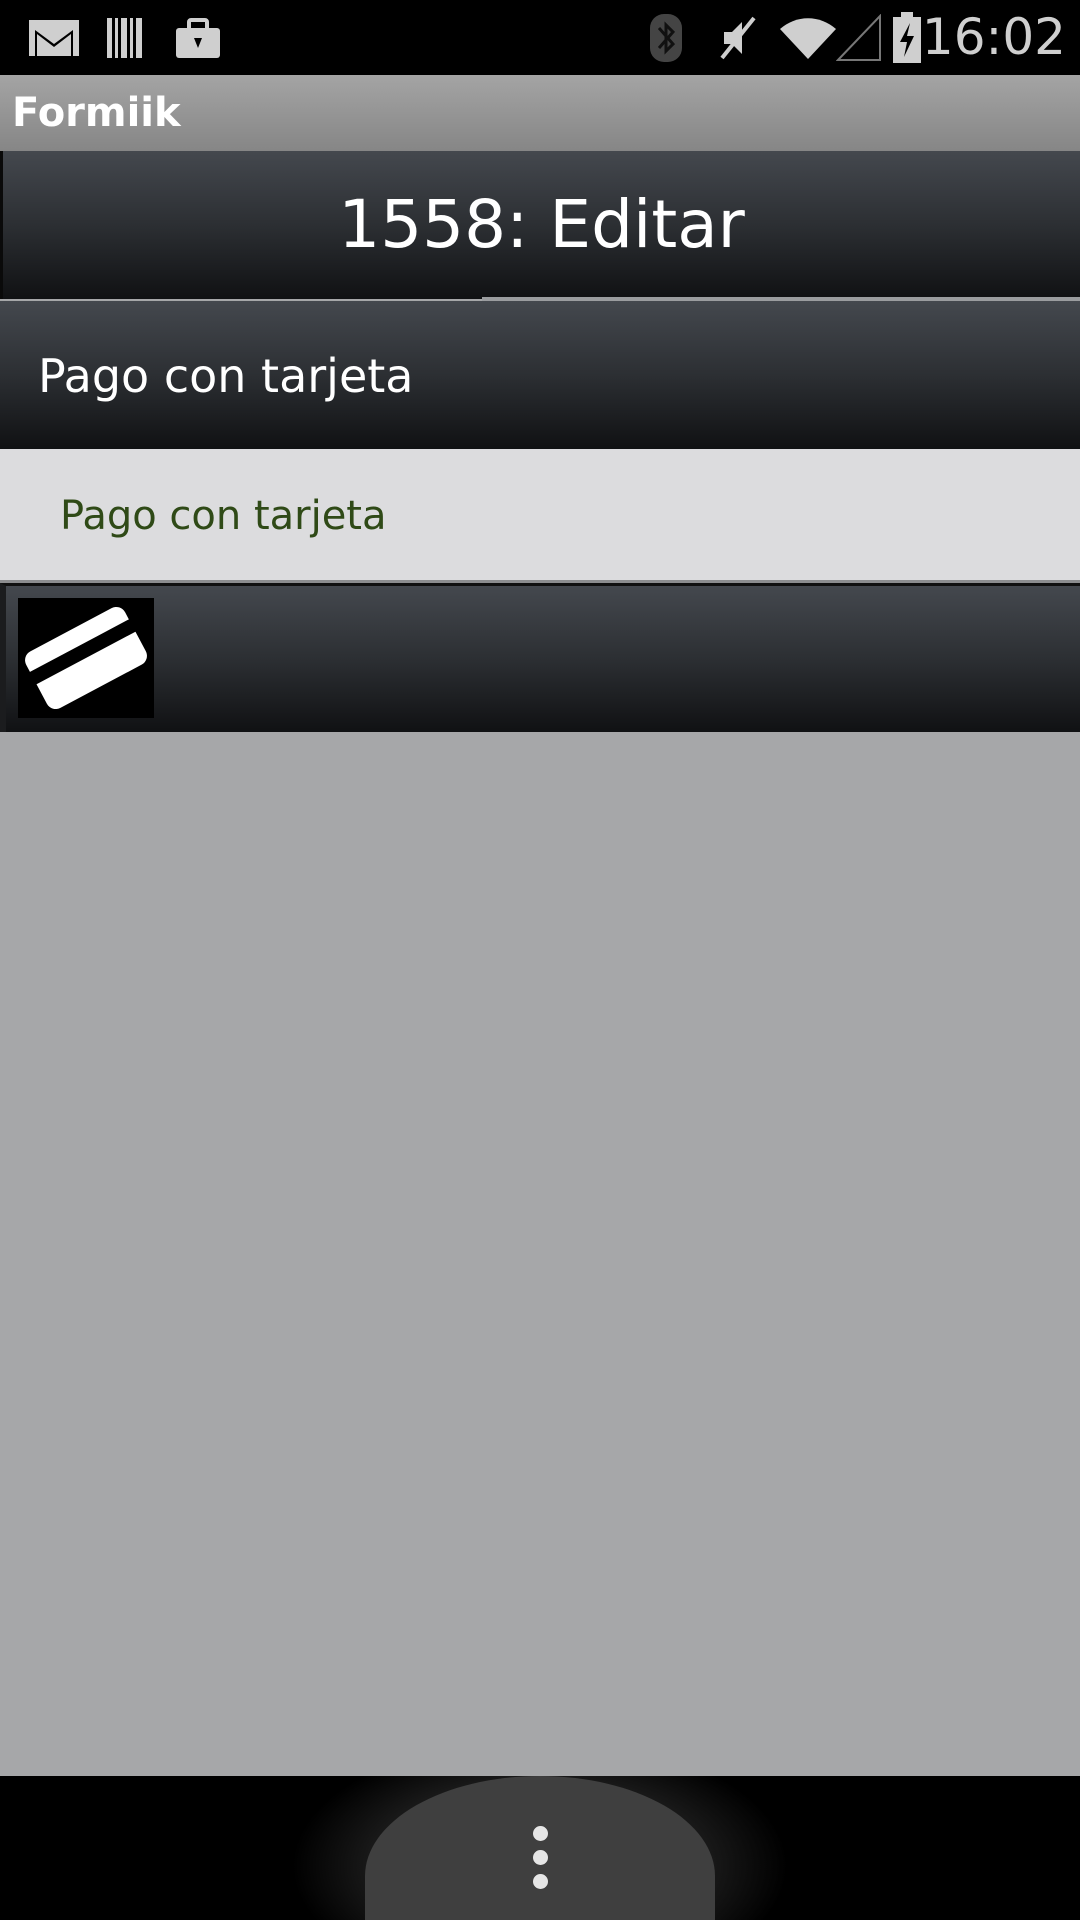  I want to click on battery-charging-icon, so click(907, 37).